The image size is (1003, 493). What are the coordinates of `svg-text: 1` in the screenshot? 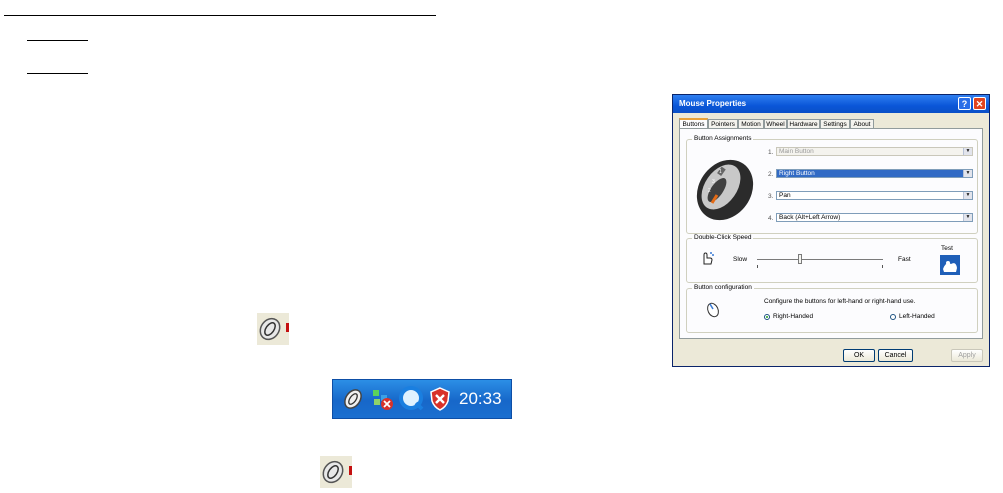 It's located at (720, 172).